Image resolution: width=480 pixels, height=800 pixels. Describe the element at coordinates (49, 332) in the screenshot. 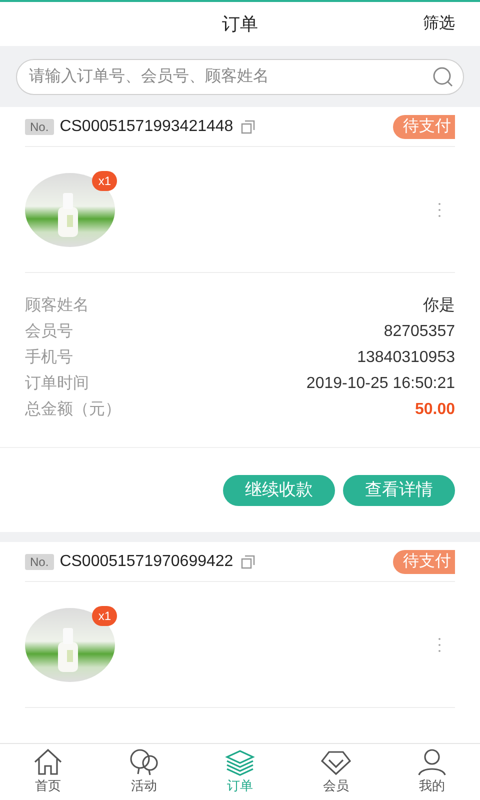

I see `detail-label: 会员号` at that location.